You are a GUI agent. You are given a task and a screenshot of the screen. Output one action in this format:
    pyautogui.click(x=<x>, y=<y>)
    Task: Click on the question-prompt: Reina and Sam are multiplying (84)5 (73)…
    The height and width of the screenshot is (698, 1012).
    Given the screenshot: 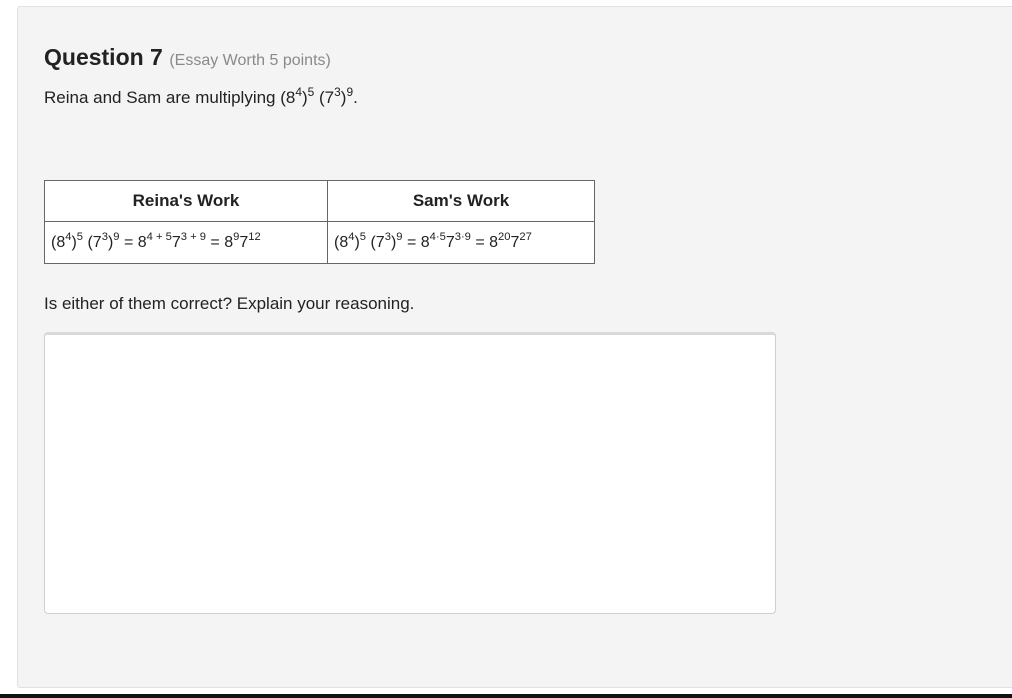 What is the action you would take?
    pyautogui.click(x=201, y=96)
    